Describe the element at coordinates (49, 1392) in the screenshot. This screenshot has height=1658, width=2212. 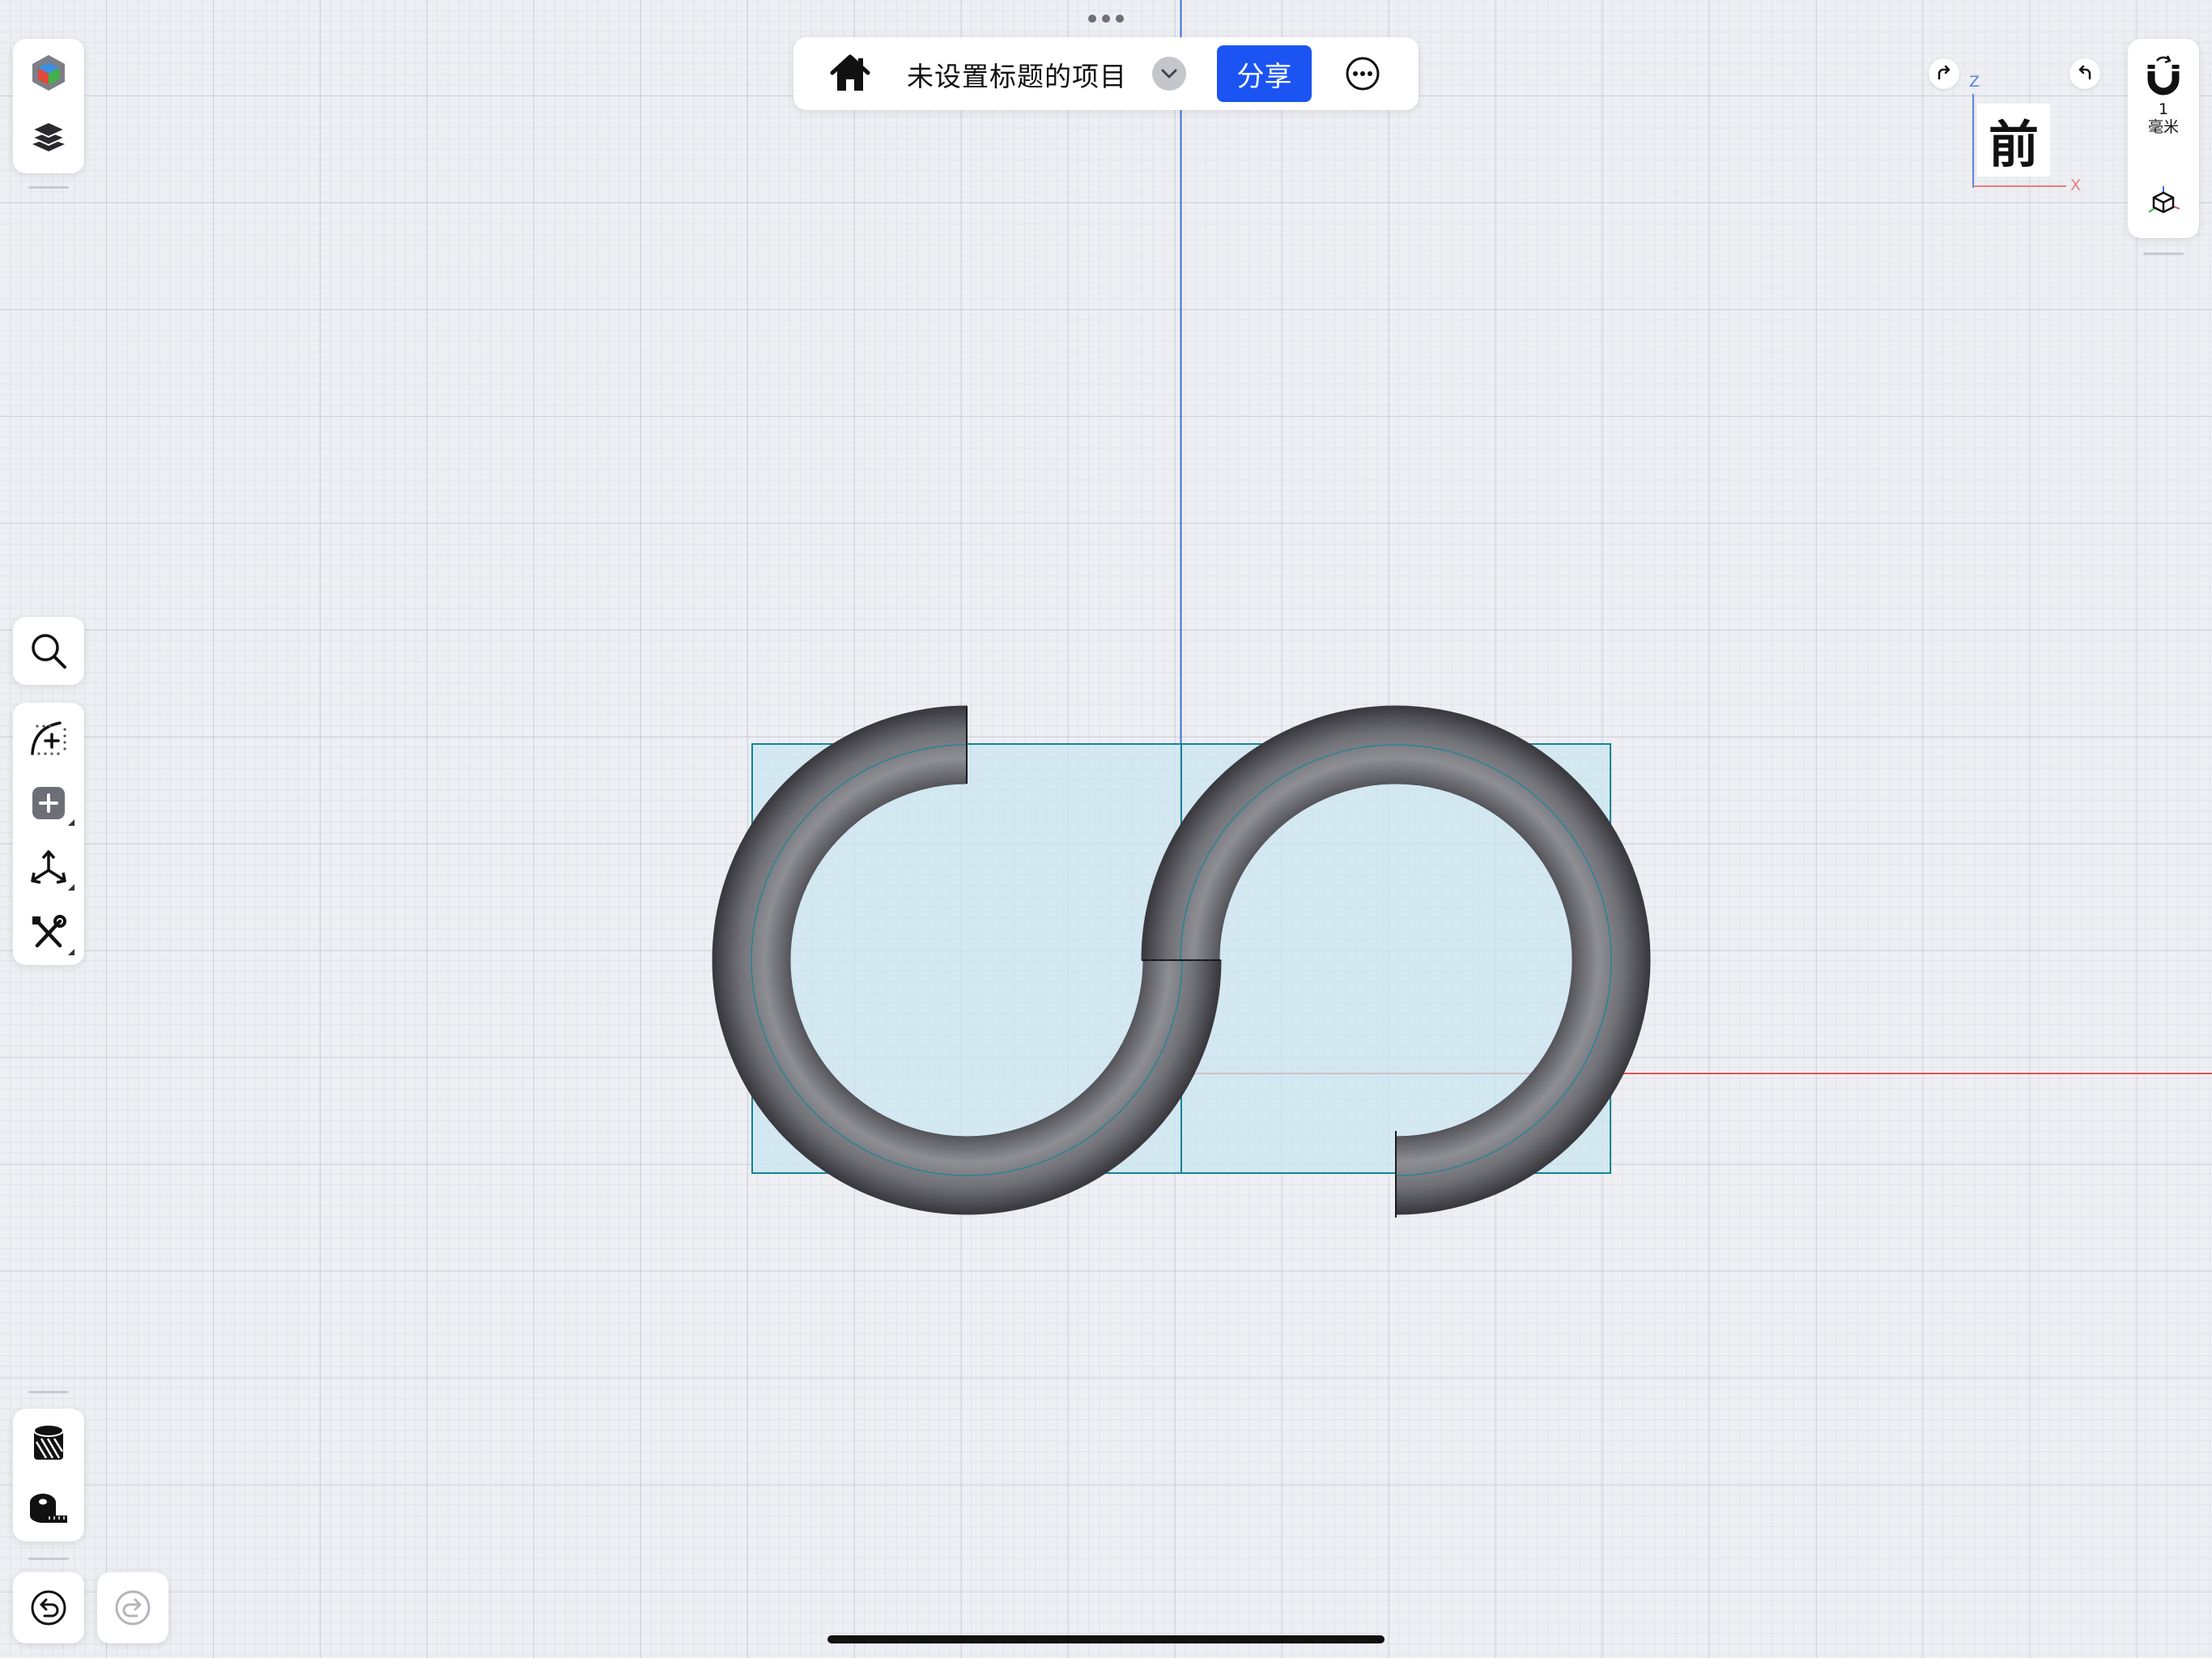
I see `left-bottom-divider-top` at that location.